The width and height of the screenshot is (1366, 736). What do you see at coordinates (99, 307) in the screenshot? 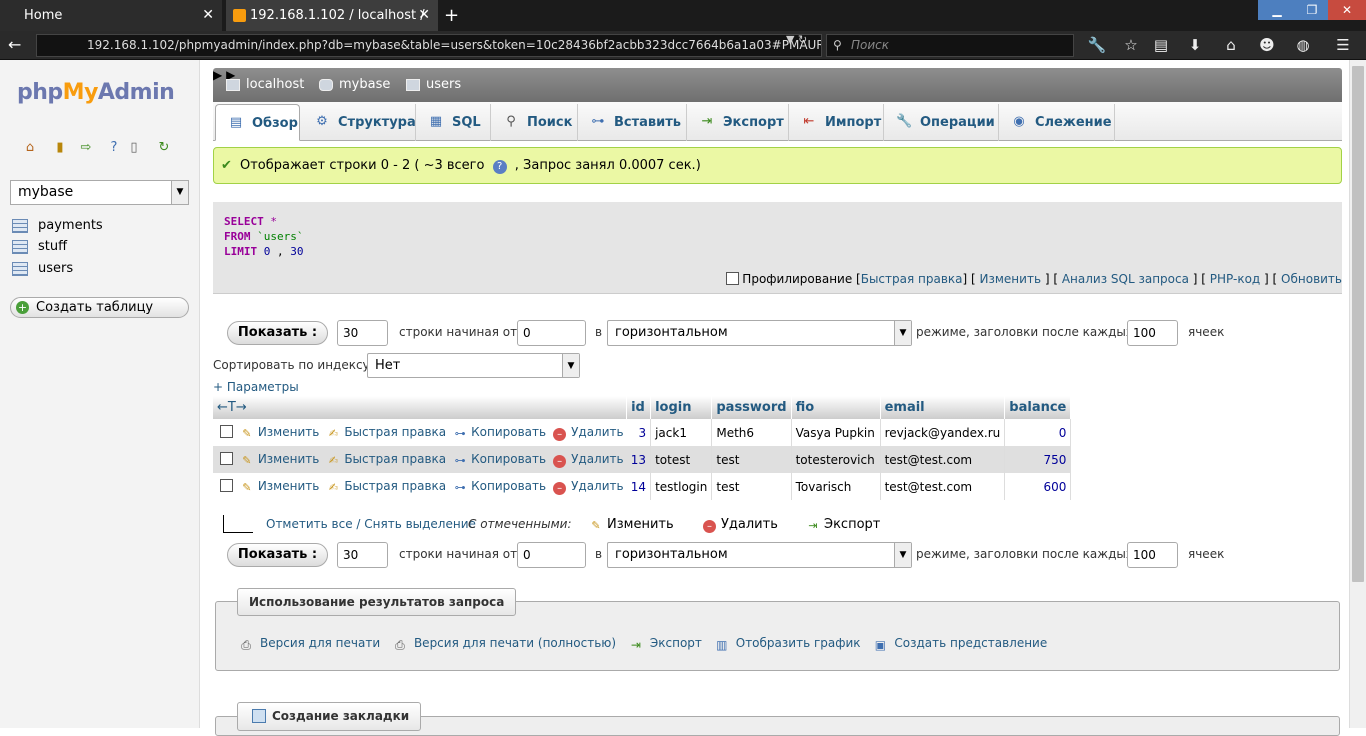
I see `create-table-button: + Создать таблицу` at bounding box center [99, 307].